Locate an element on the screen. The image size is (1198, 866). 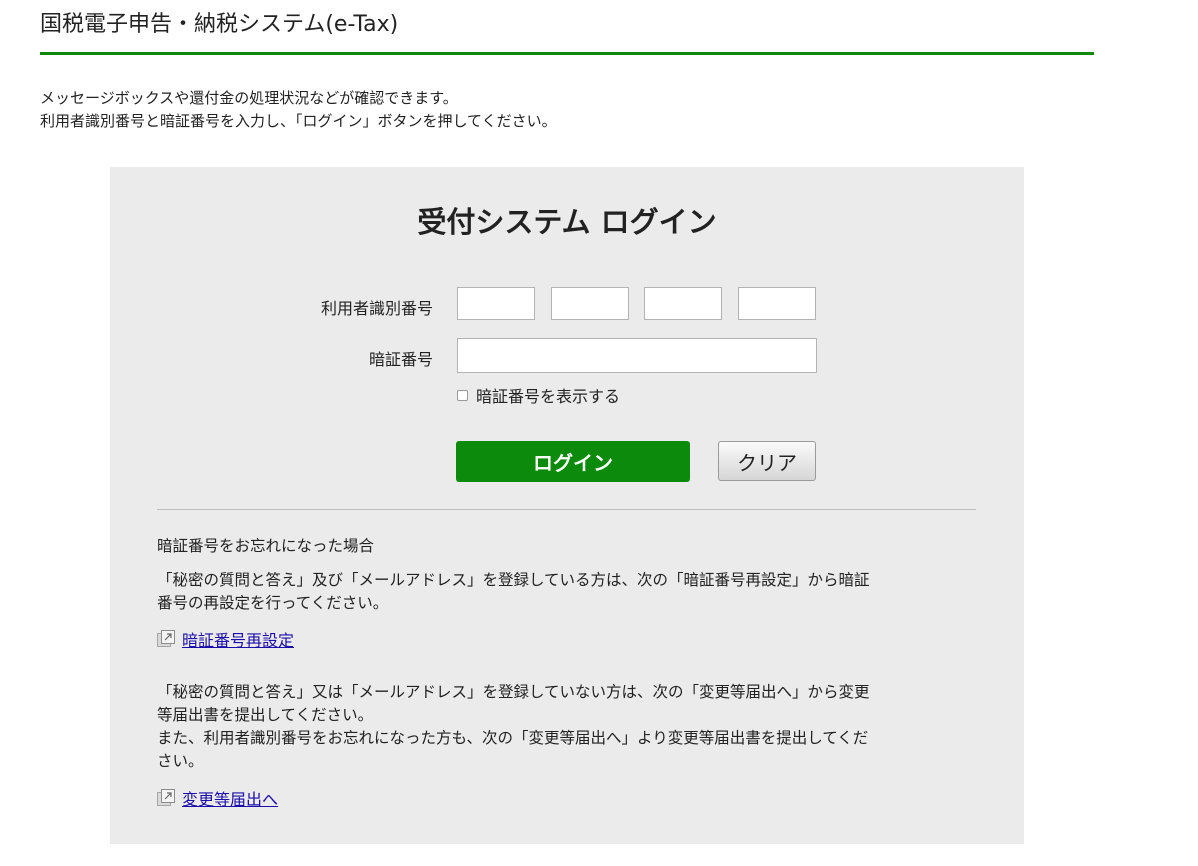
login-heading: 受付システム ログイン is located at coordinates (567, 222).